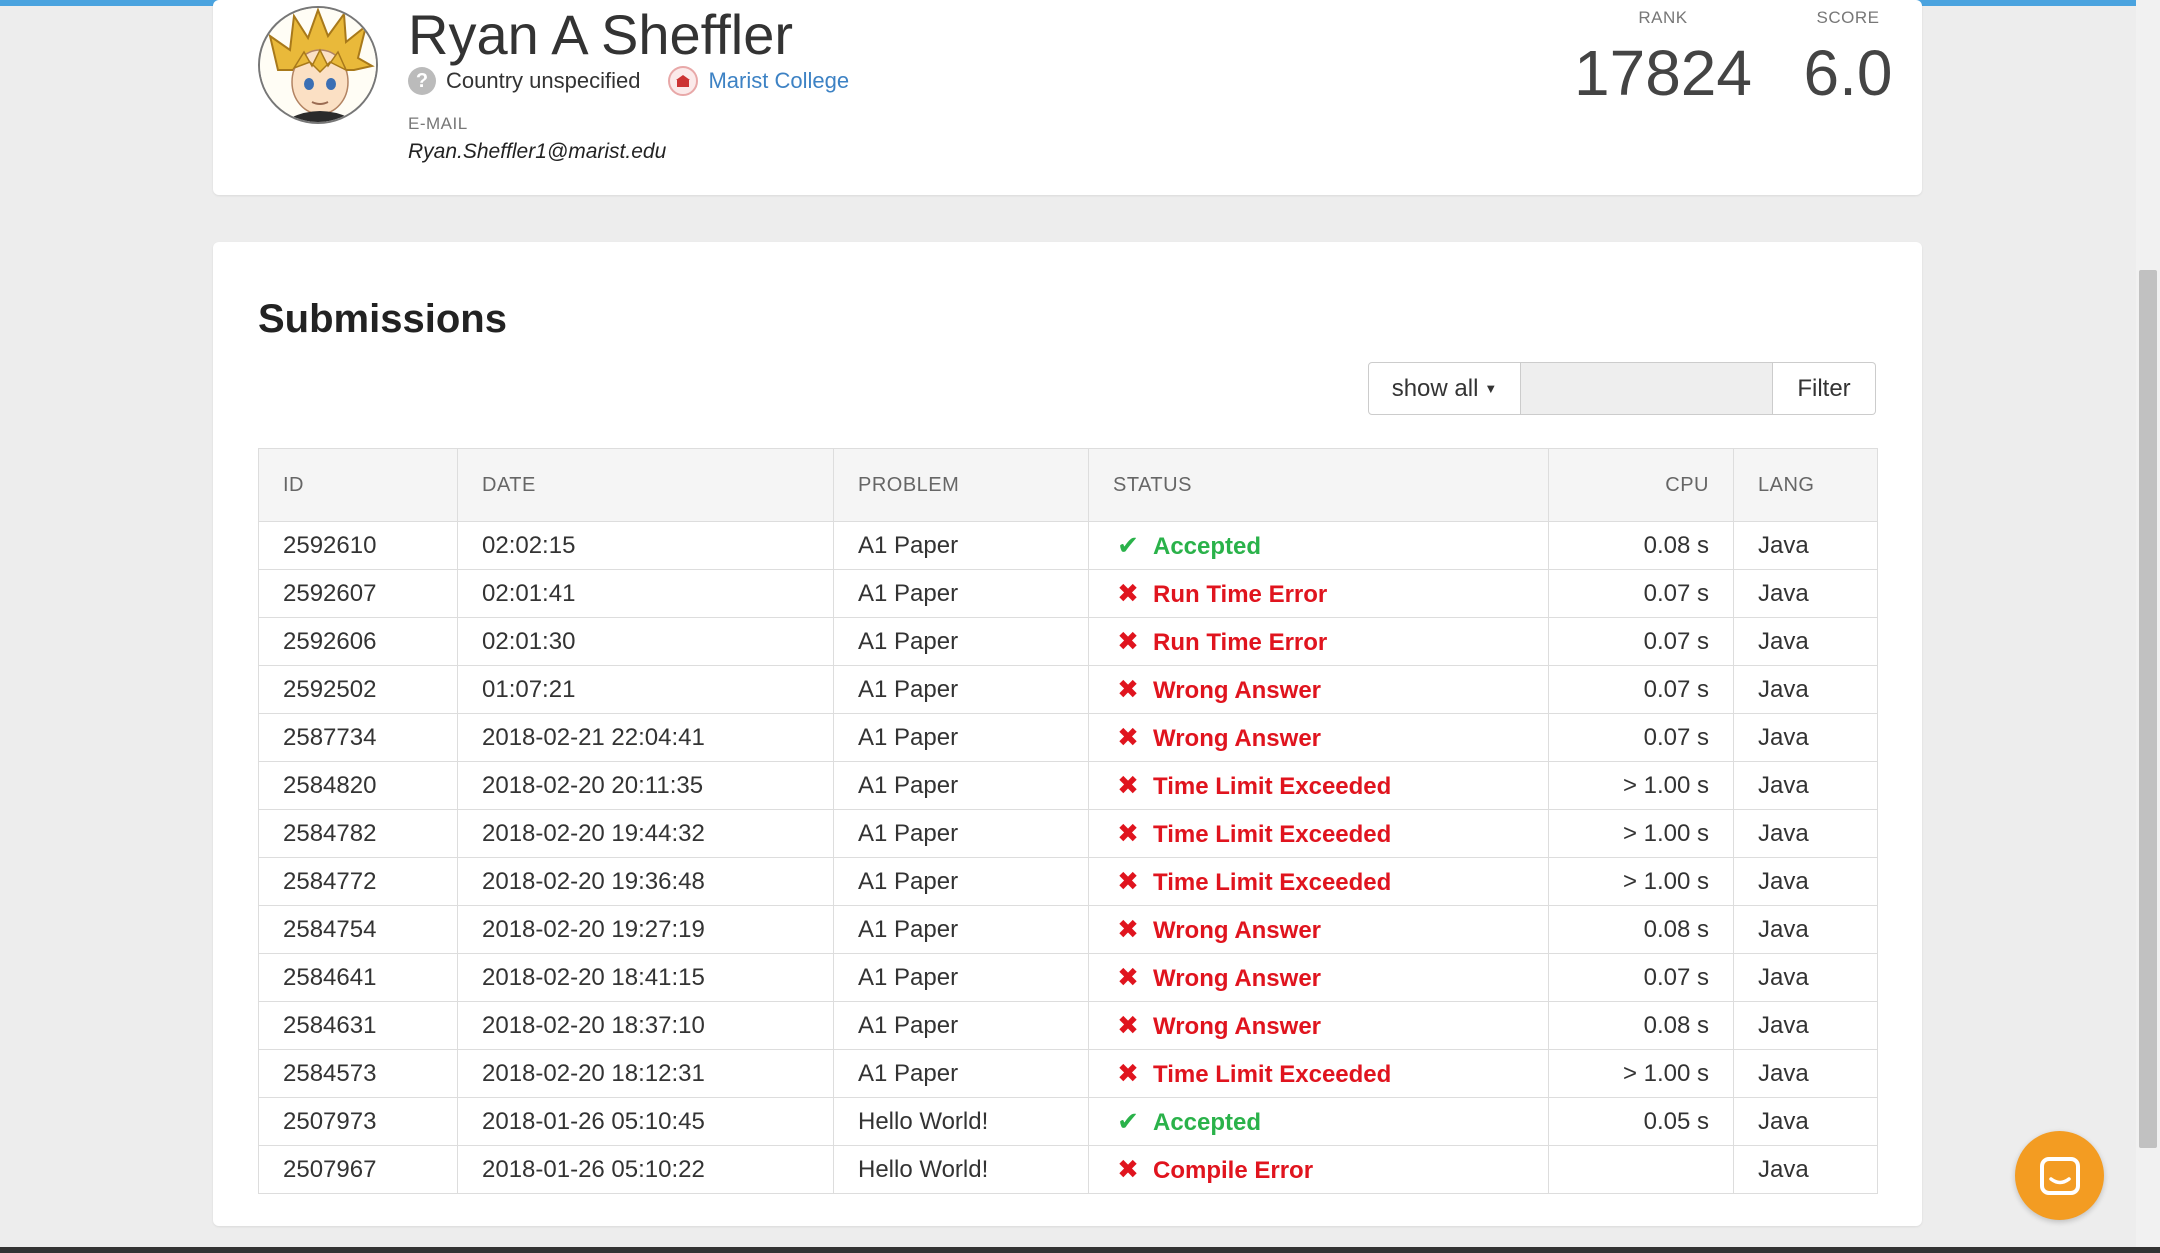 This screenshot has width=2160, height=1253. What do you see at coordinates (778, 81) in the screenshot?
I see `college-link: Marist College` at bounding box center [778, 81].